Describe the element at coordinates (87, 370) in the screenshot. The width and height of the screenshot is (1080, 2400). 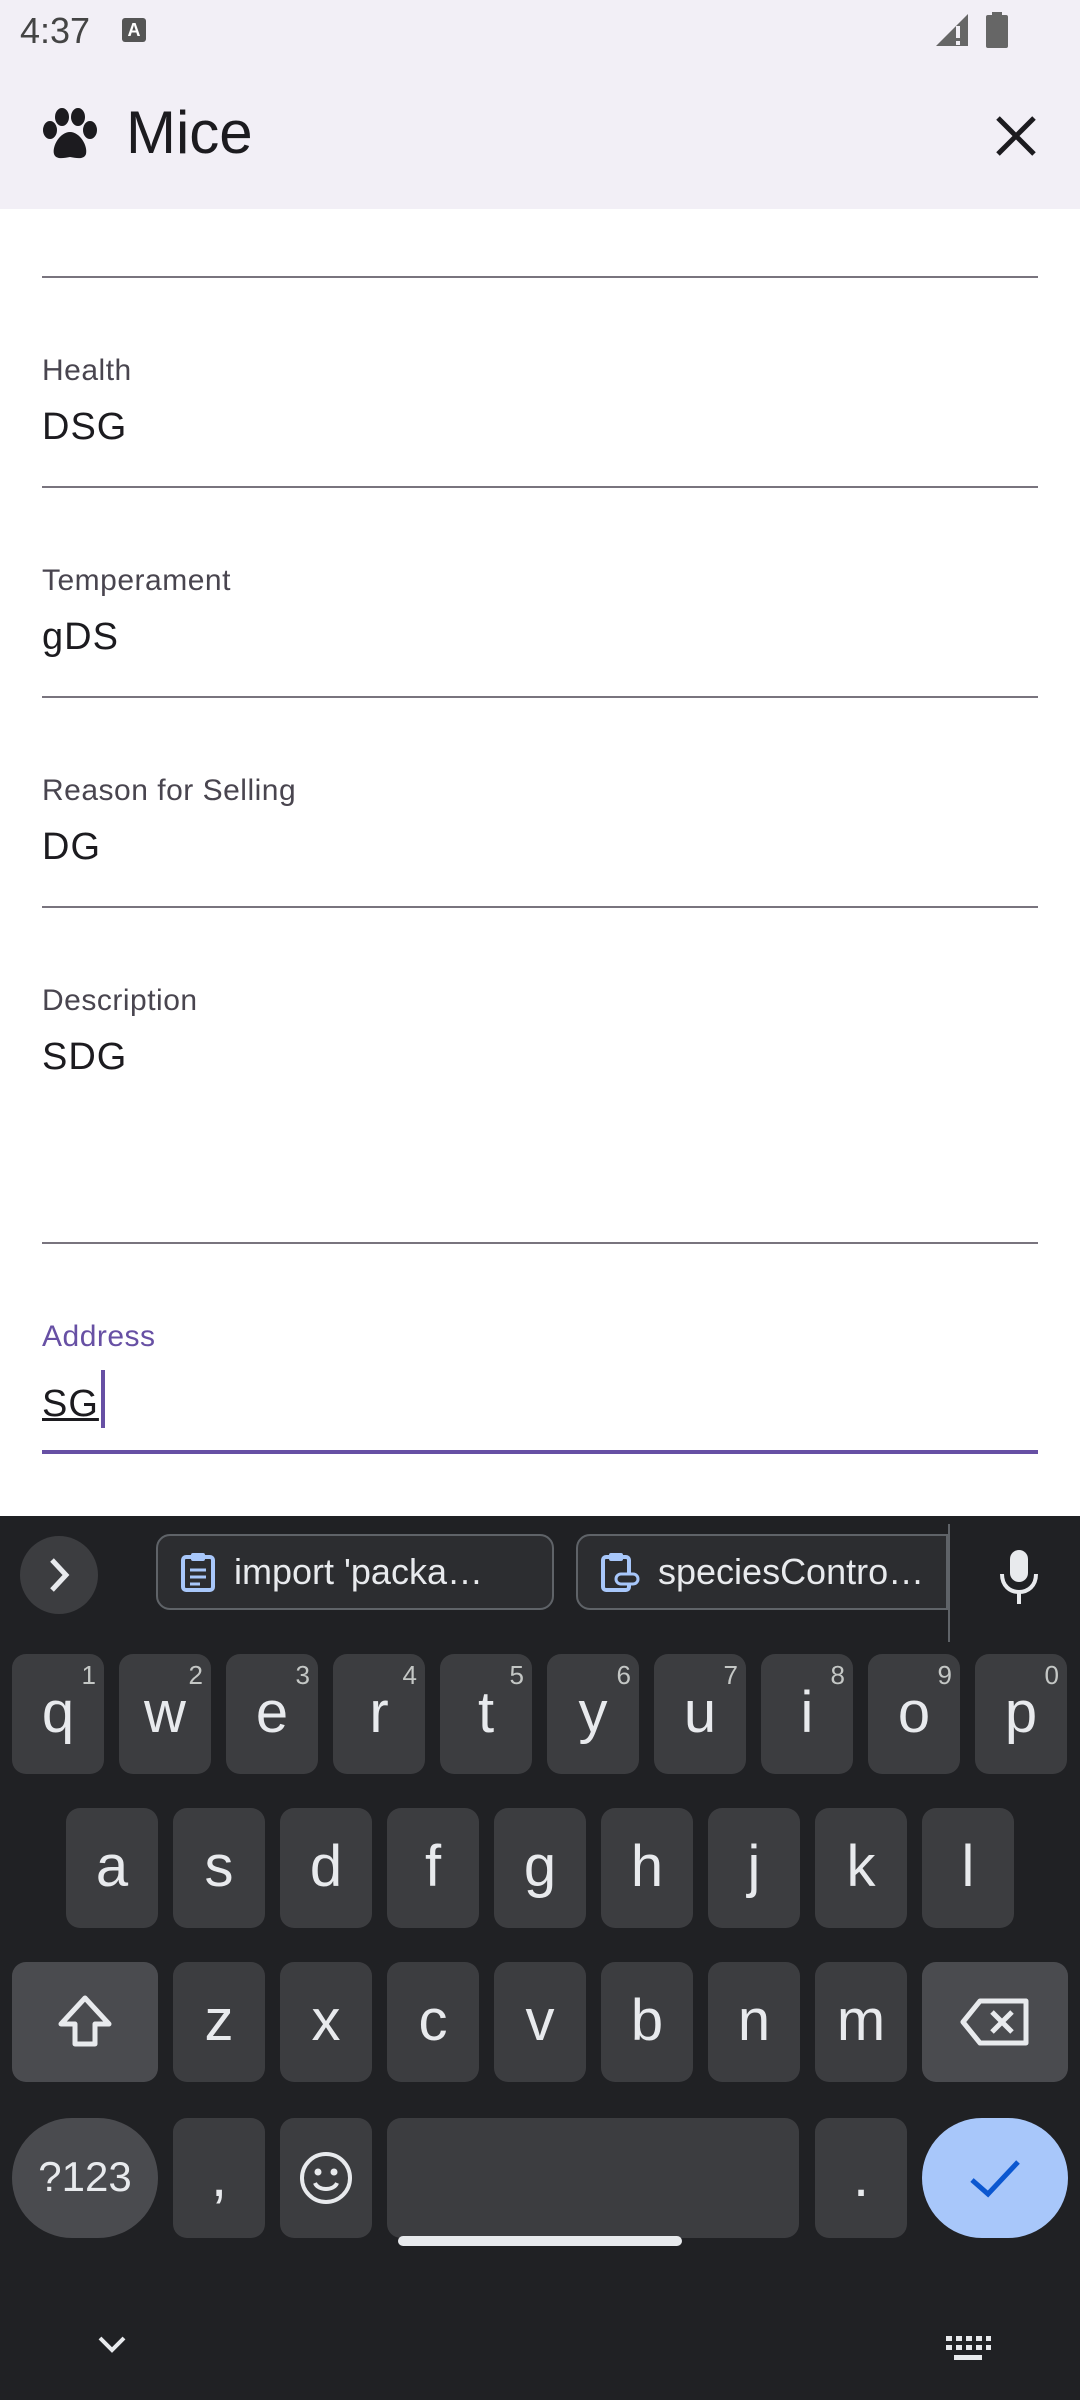
I see `health-label: Health` at that location.